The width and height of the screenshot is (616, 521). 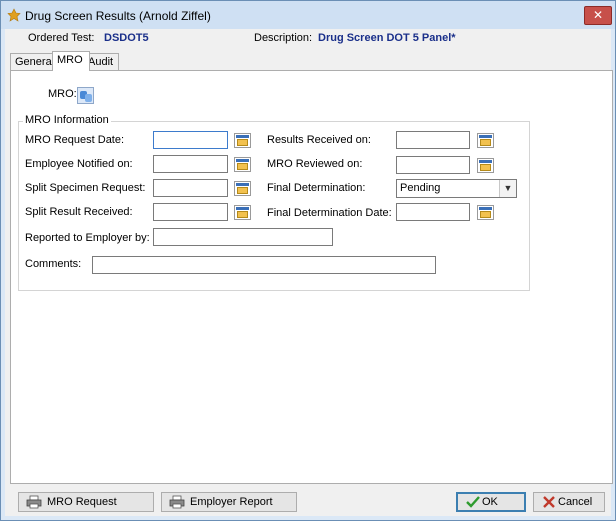 I want to click on title-bar: Drug Screen Results (Arnold Ziffel) ✕, so click(x=308, y=15).